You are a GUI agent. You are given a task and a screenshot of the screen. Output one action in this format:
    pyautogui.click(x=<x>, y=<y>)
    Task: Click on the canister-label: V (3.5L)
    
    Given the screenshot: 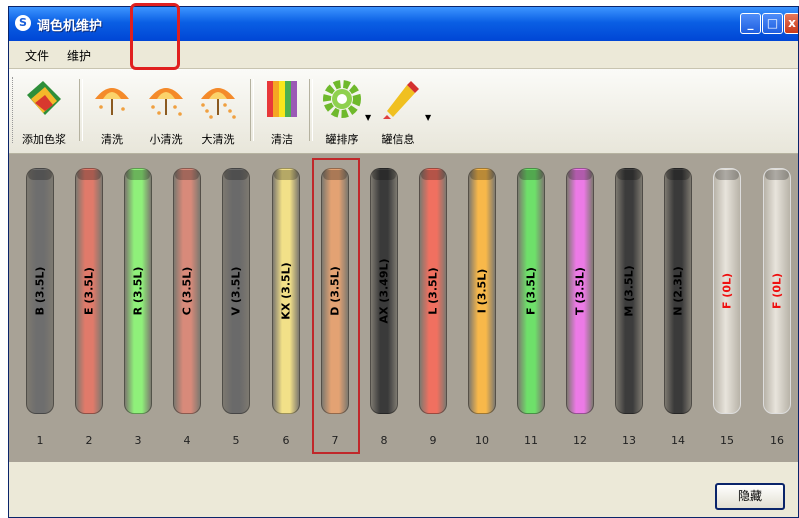 What is the action you would take?
    pyautogui.click(x=236, y=291)
    